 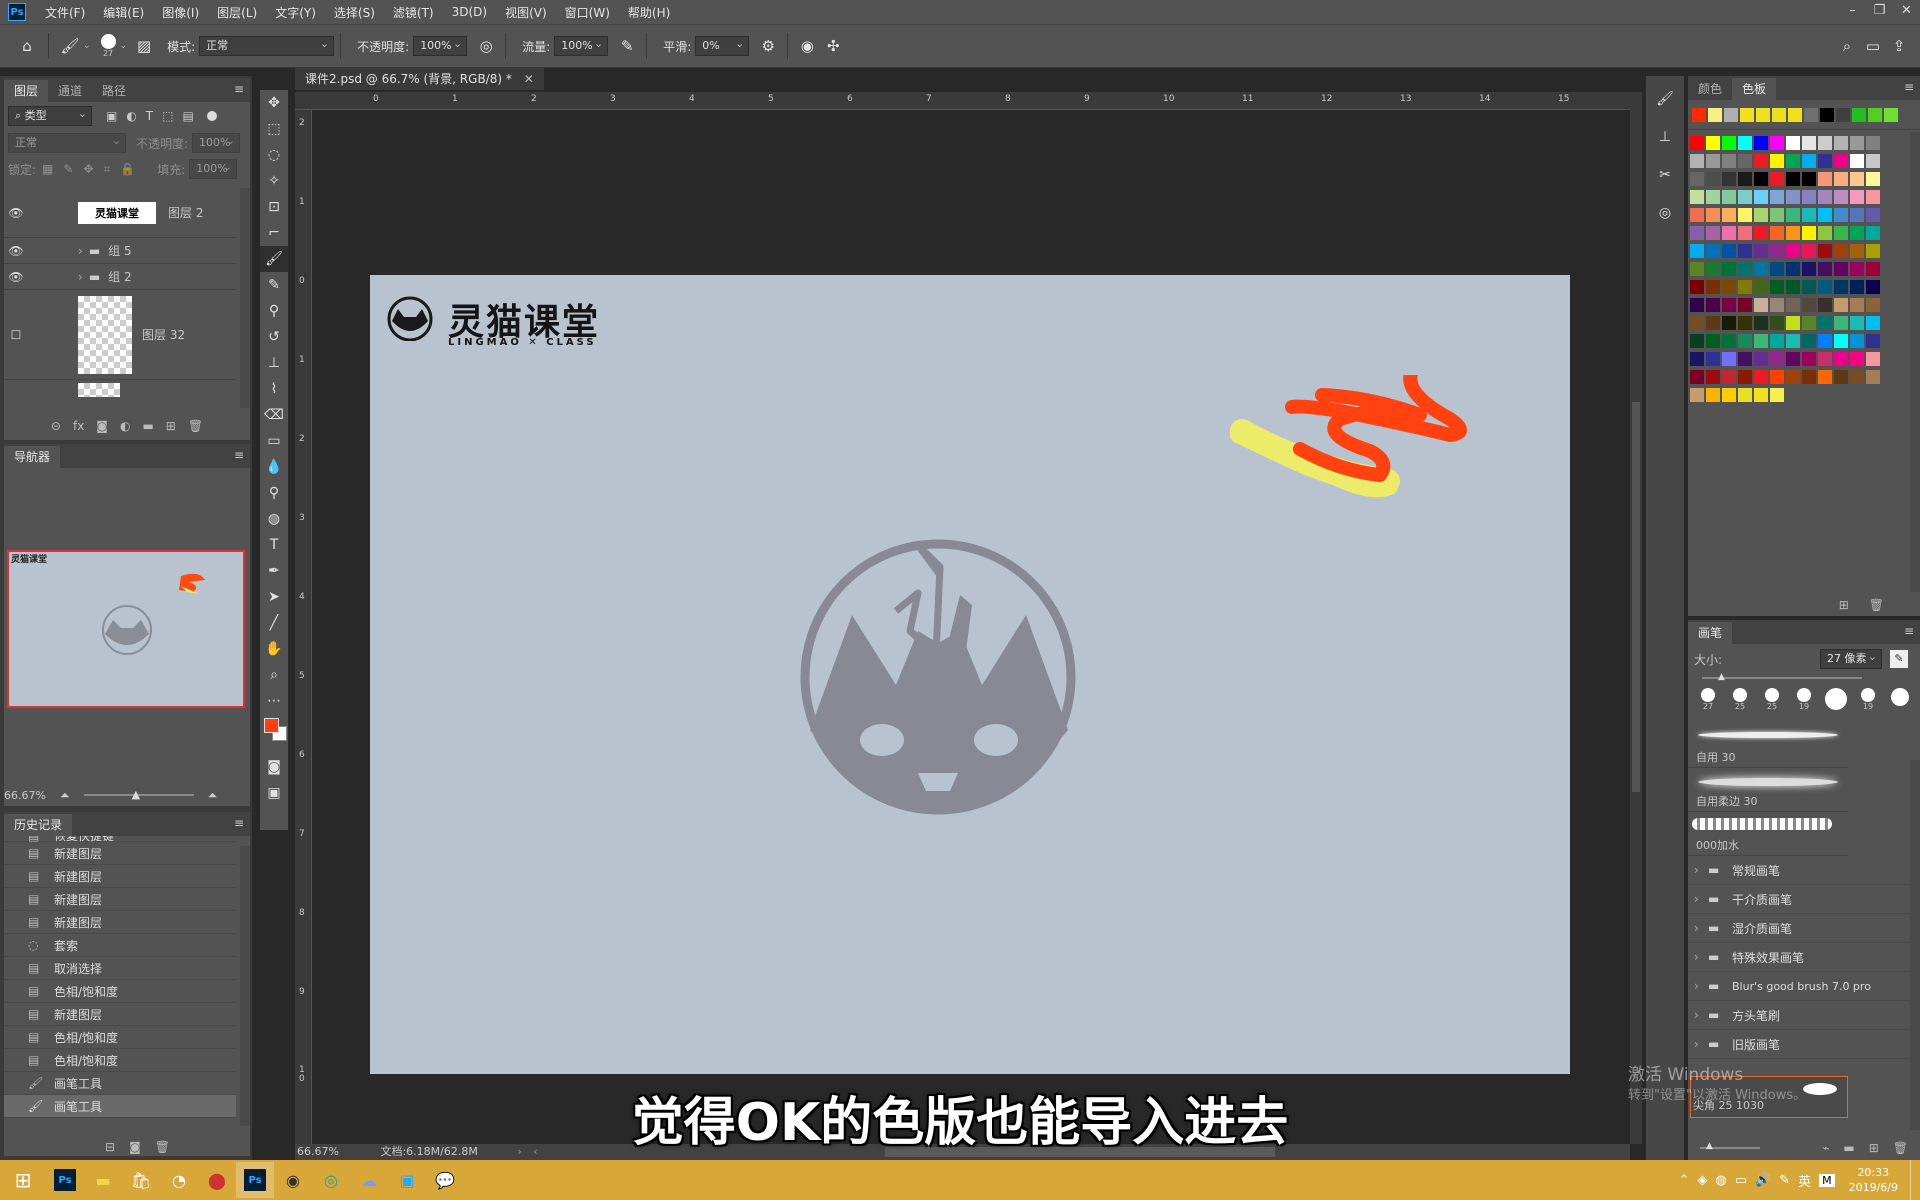 What do you see at coordinates (407, 1180) in the screenshot?
I see `work-app-icon: ▣` at bounding box center [407, 1180].